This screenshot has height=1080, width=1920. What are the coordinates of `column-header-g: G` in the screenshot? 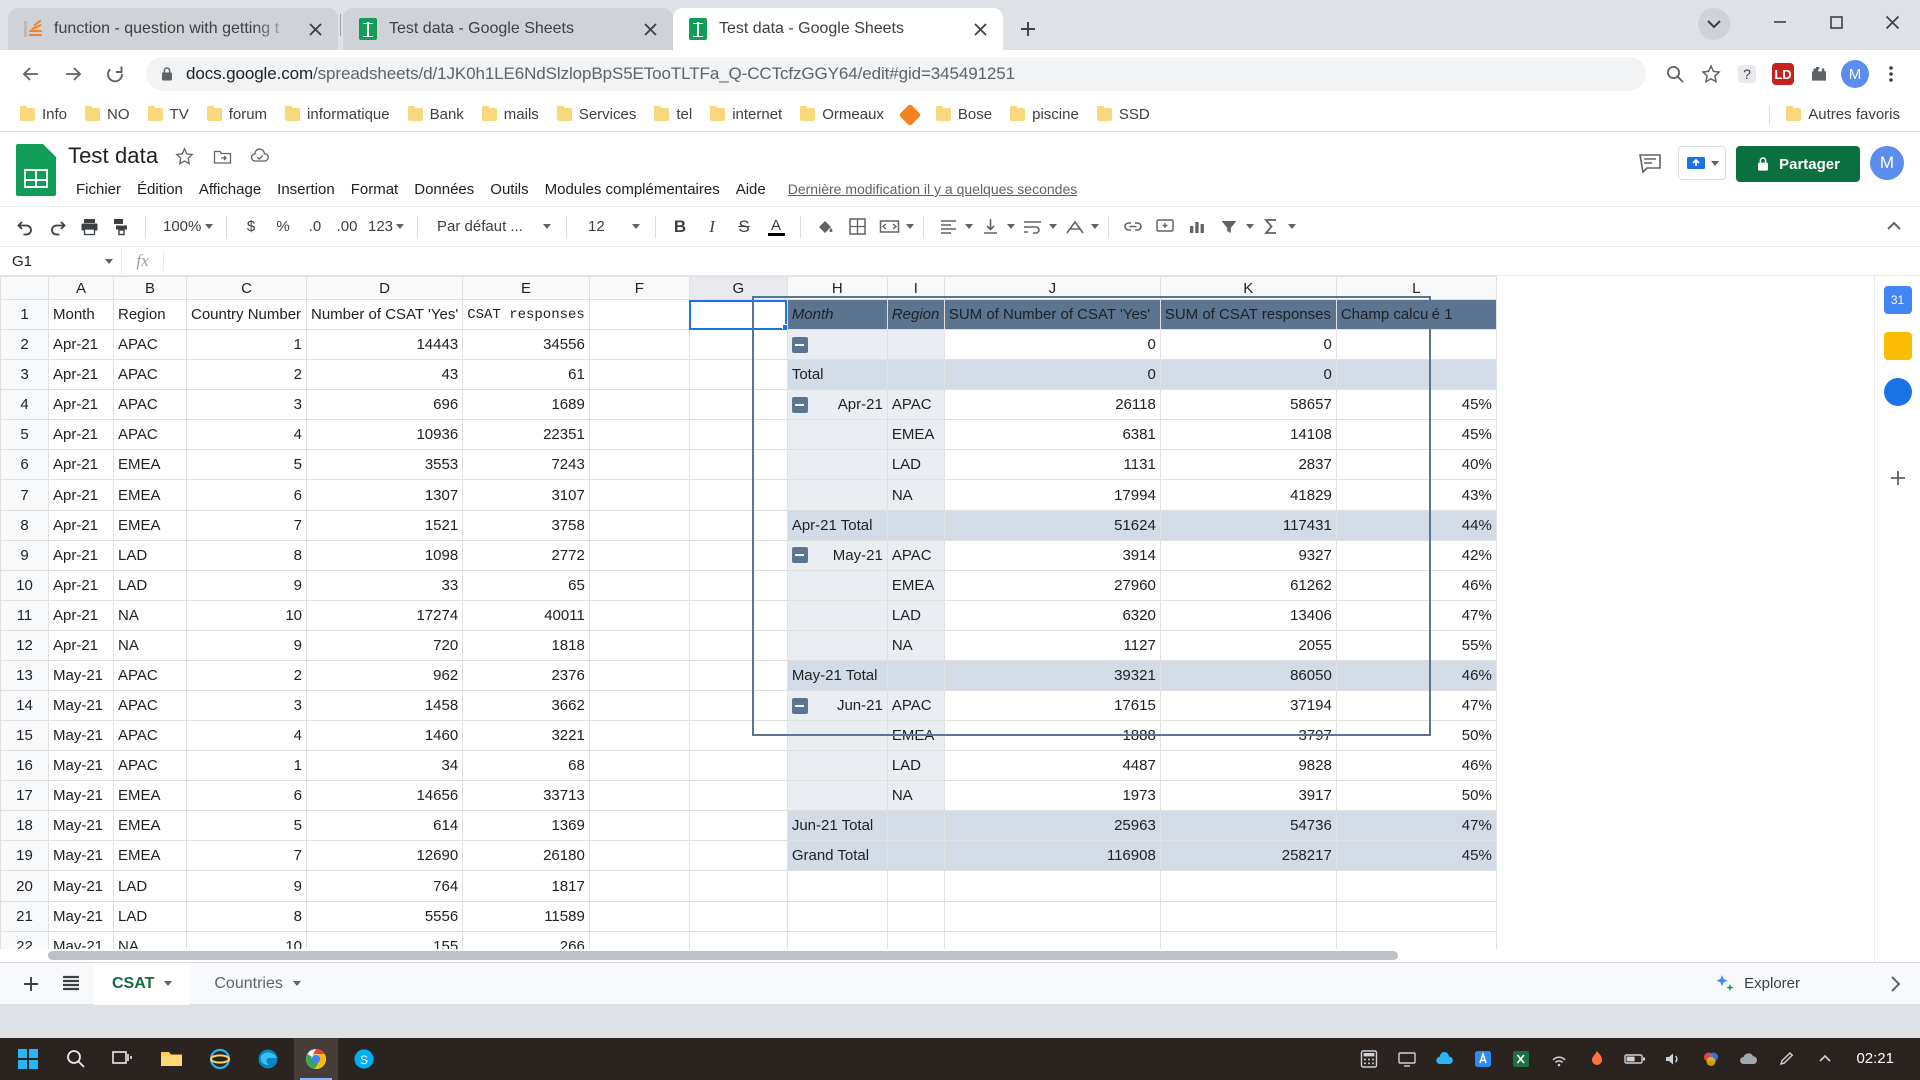 It's located at (738, 288).